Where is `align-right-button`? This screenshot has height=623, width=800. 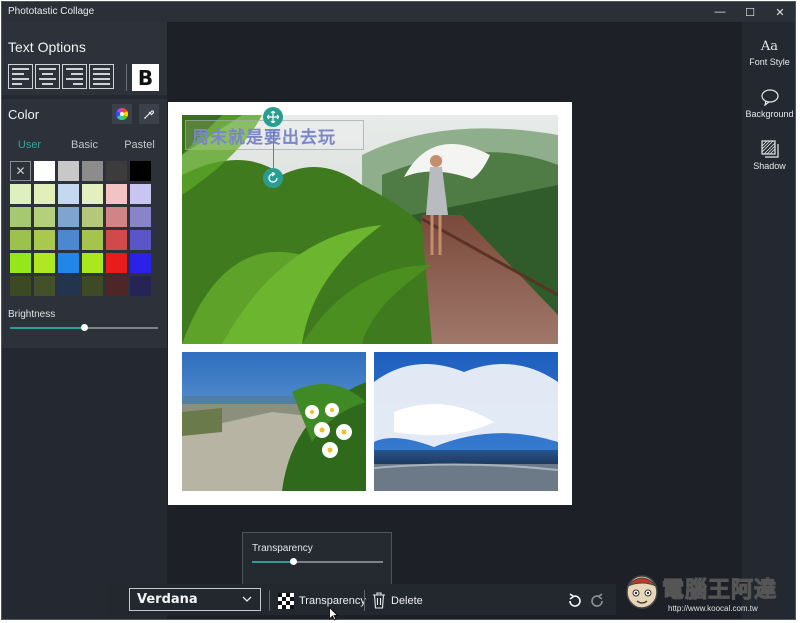 align-right-button is located at coordinates (74, 76).